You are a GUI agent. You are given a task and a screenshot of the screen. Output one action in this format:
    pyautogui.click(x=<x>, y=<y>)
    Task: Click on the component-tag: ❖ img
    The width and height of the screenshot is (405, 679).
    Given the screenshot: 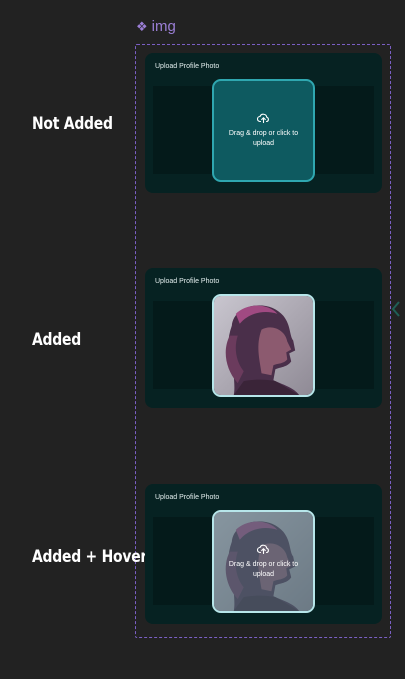 What is the action you would take?
    pyautogui.click(x=156, y=26)
    